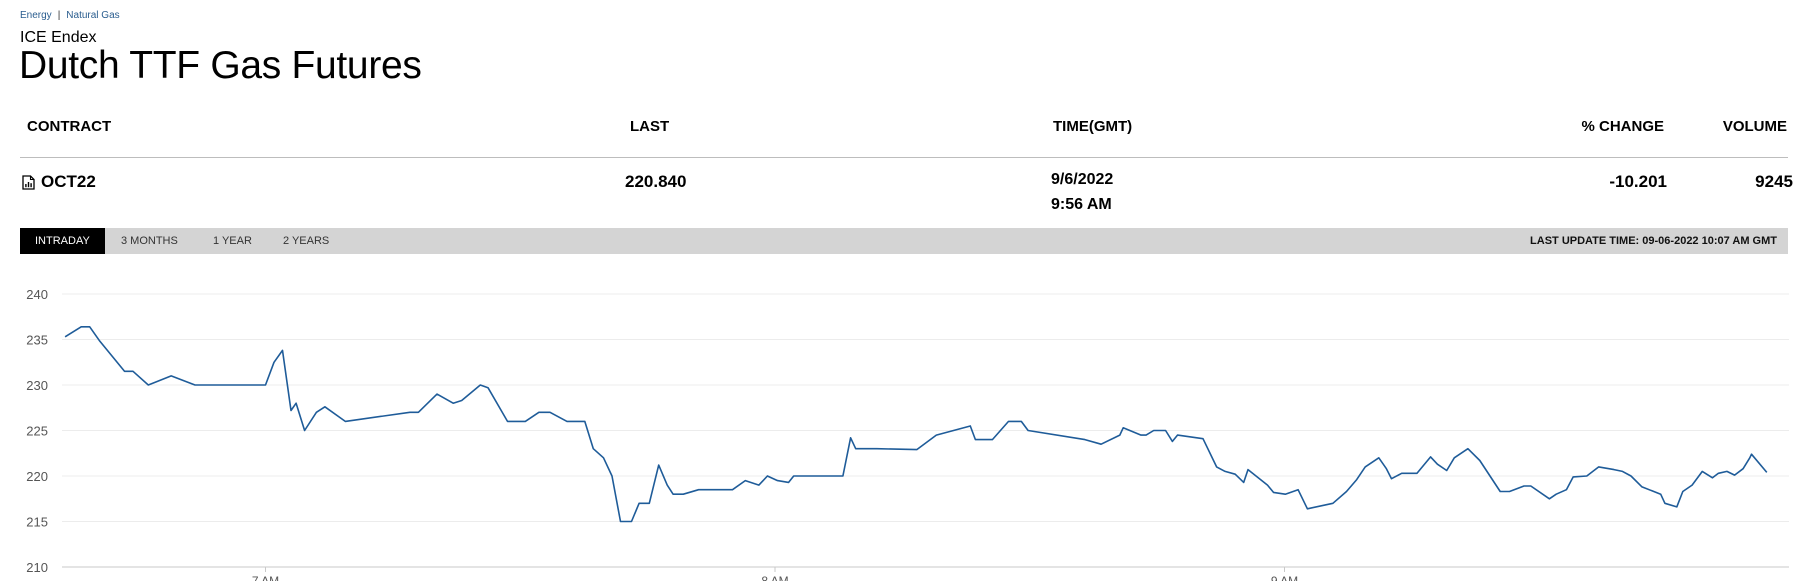  What do you see at coordinates (68, 182) in the screenshot?
I see `contract-cell: OCT22` at bounding box center [68, 182].